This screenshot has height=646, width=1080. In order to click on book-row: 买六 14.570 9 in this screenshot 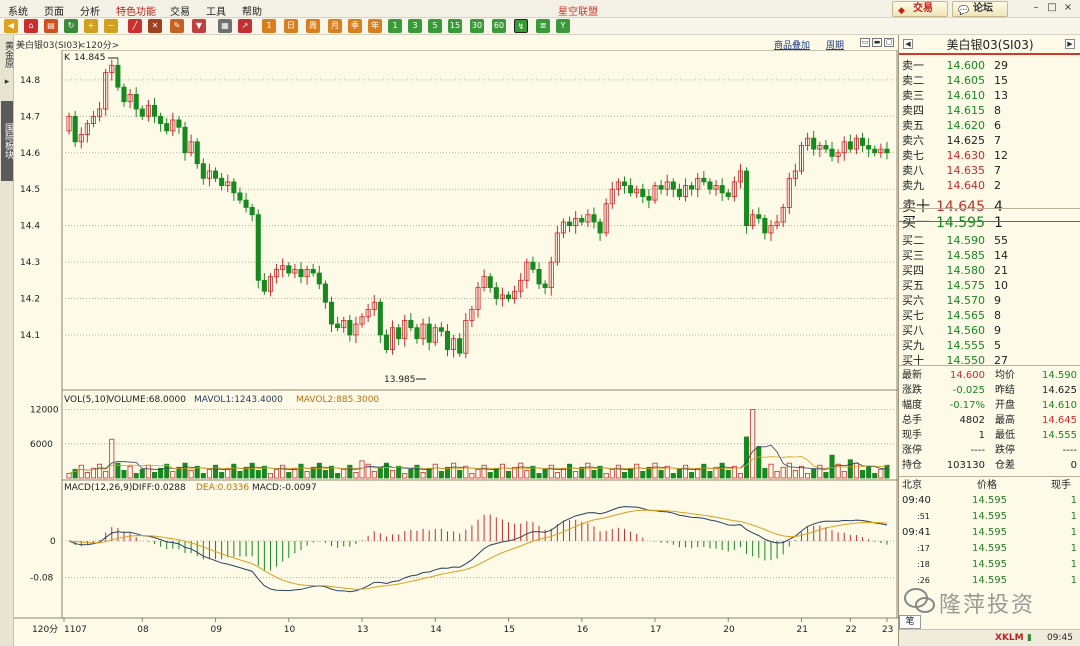, I will do `click(989, 300)`.